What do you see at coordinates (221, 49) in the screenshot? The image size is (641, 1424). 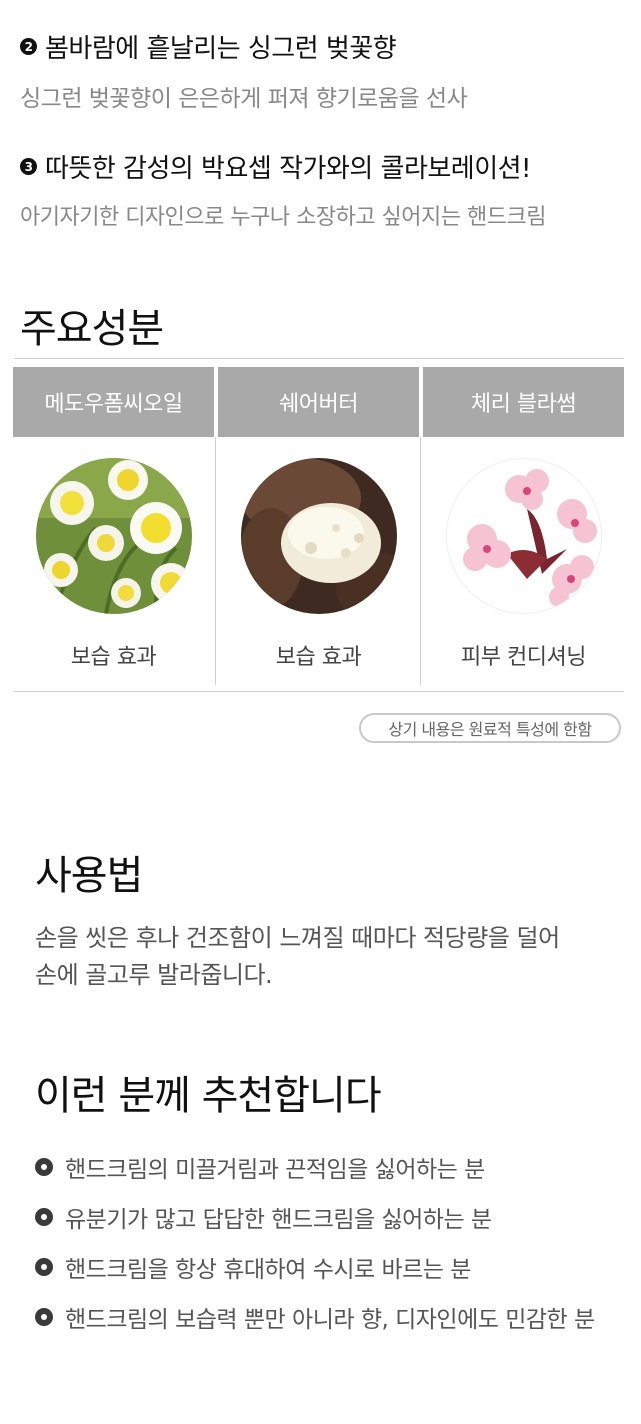 I see `feature-title: 봄바람에 흩날리는 싱그런 벚꽃향` at bounding box center [221, 49].